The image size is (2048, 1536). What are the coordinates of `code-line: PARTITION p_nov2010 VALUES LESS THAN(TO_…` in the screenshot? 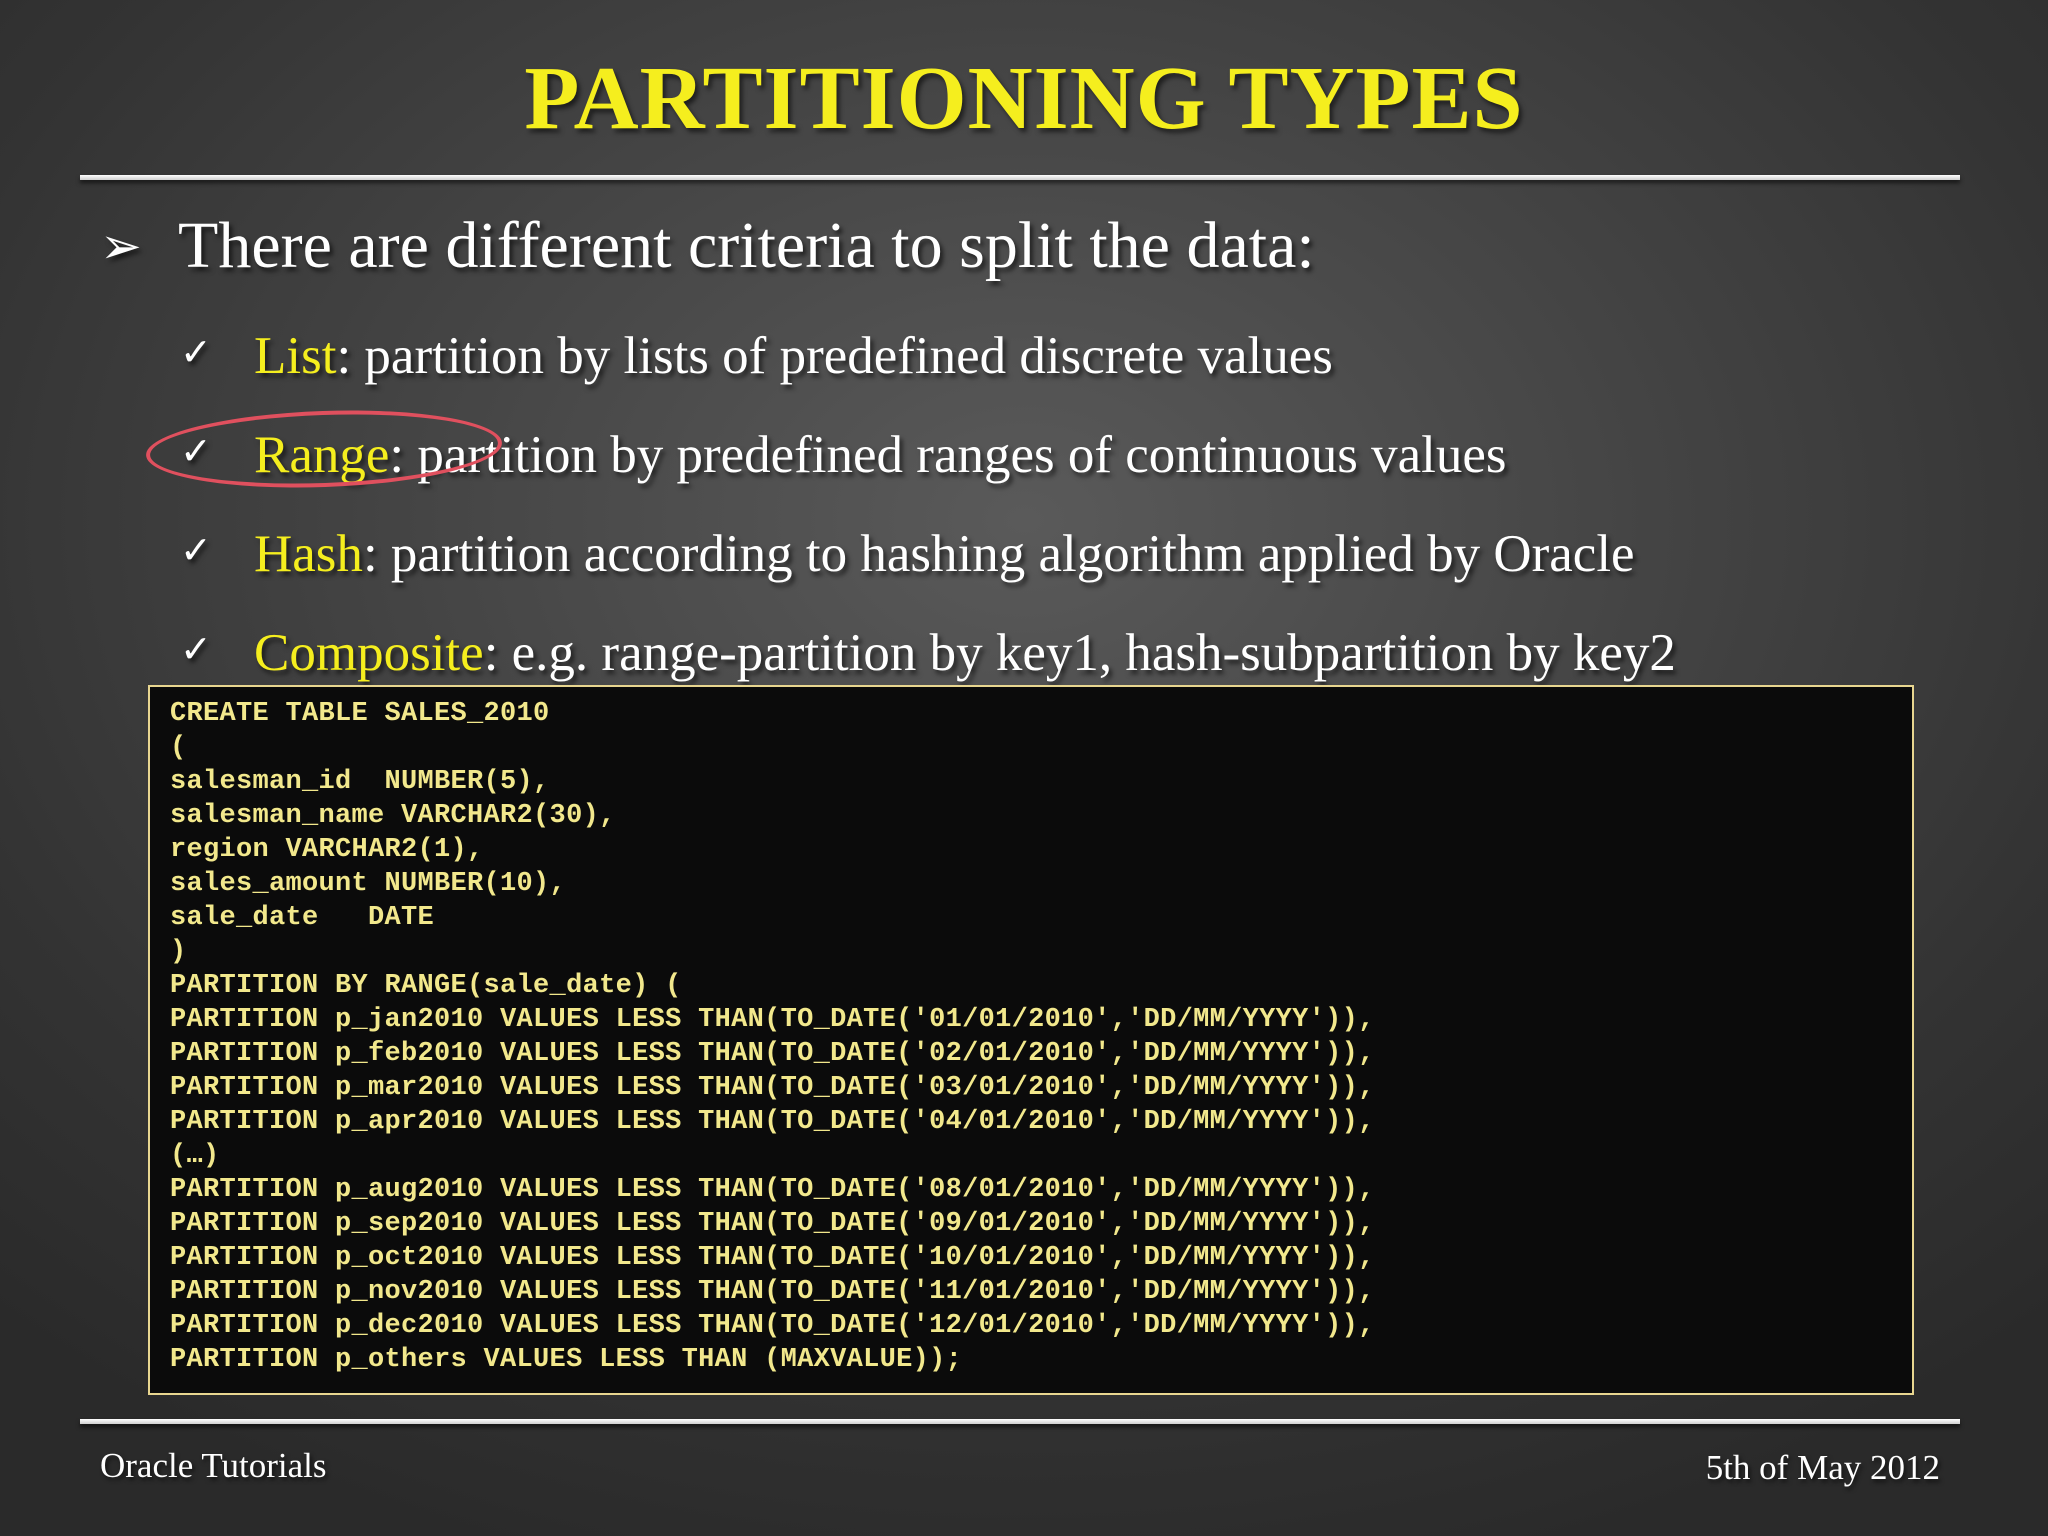 It's located at (772, 1292).